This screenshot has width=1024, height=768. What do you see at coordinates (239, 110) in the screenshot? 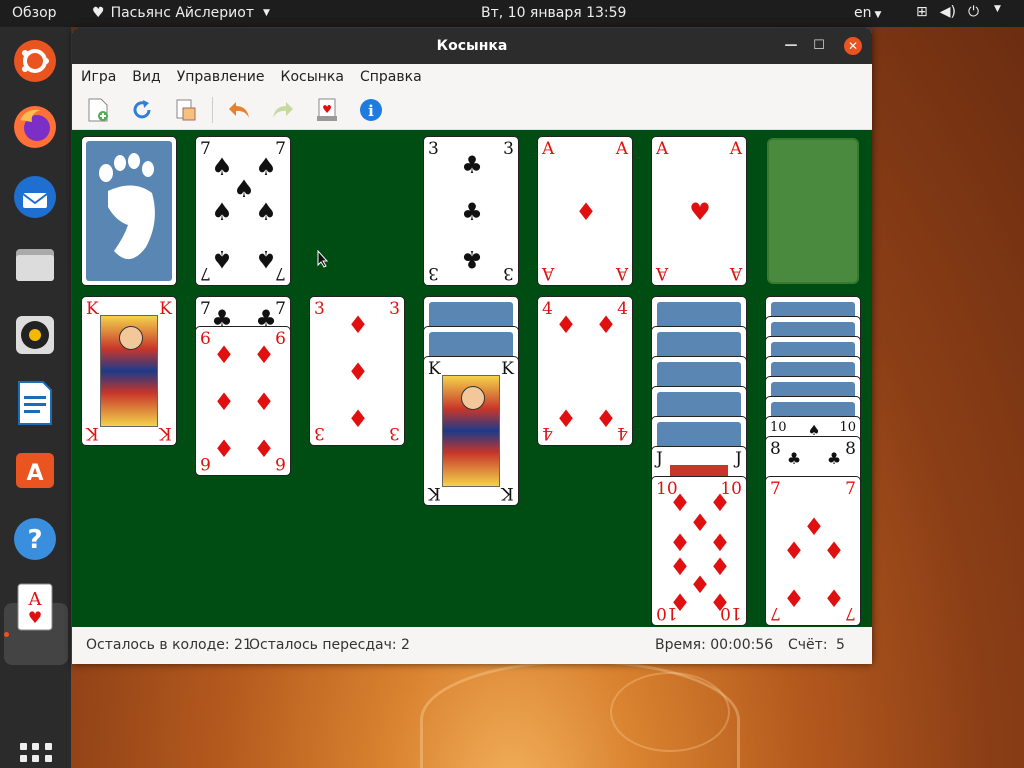
I see `undo-icon` at bounding box center [239, 110].